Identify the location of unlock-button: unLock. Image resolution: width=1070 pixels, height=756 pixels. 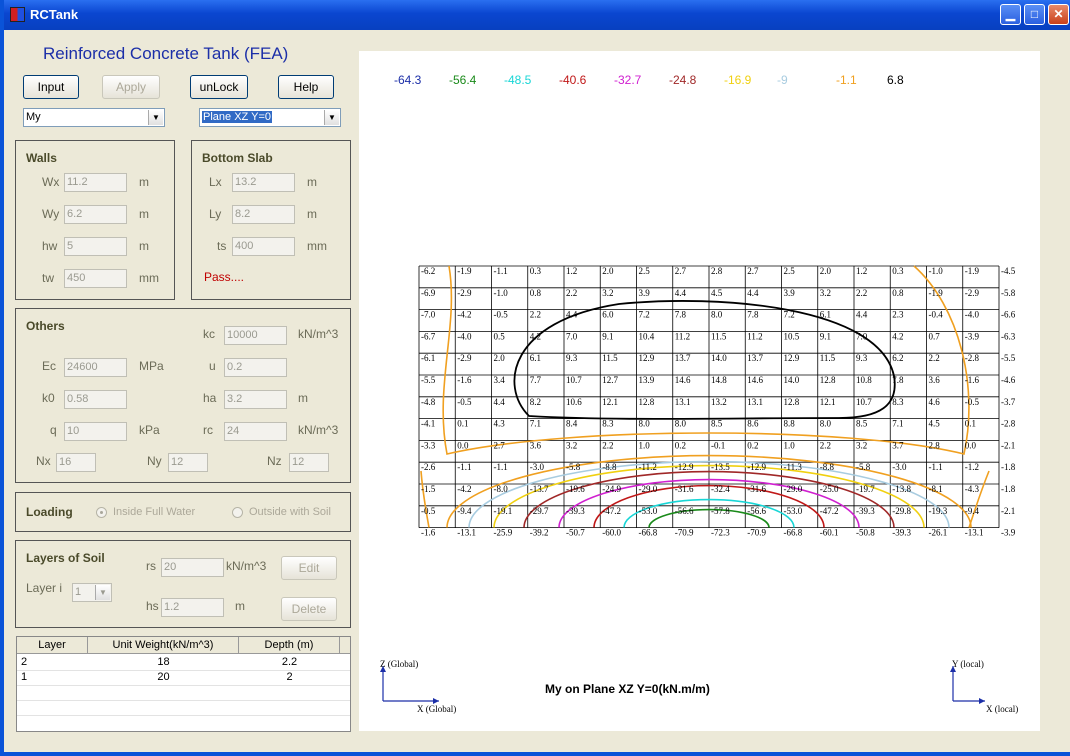
(219, 87).